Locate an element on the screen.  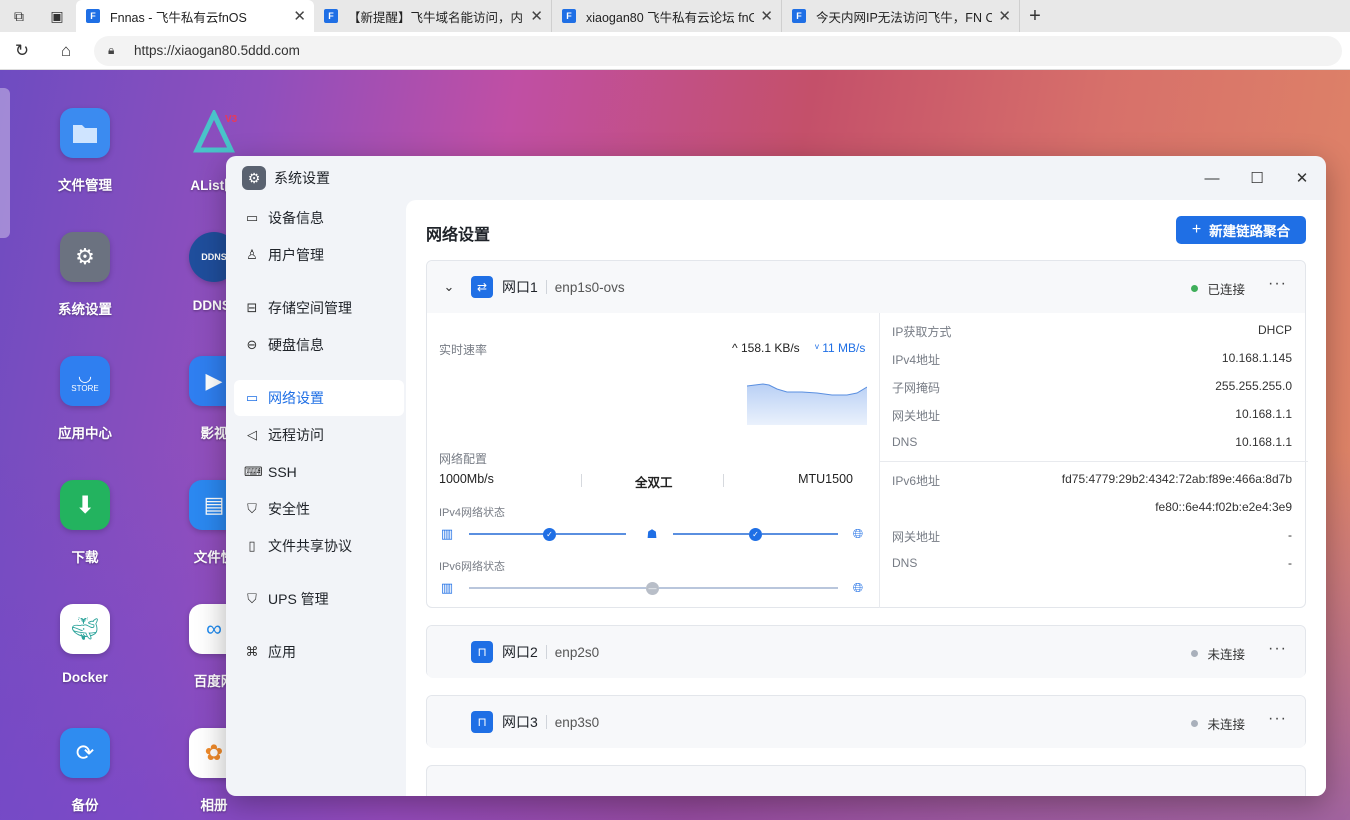
sidebar-item-ssh: ⌨ SSH is located at coordinates (319, 472).